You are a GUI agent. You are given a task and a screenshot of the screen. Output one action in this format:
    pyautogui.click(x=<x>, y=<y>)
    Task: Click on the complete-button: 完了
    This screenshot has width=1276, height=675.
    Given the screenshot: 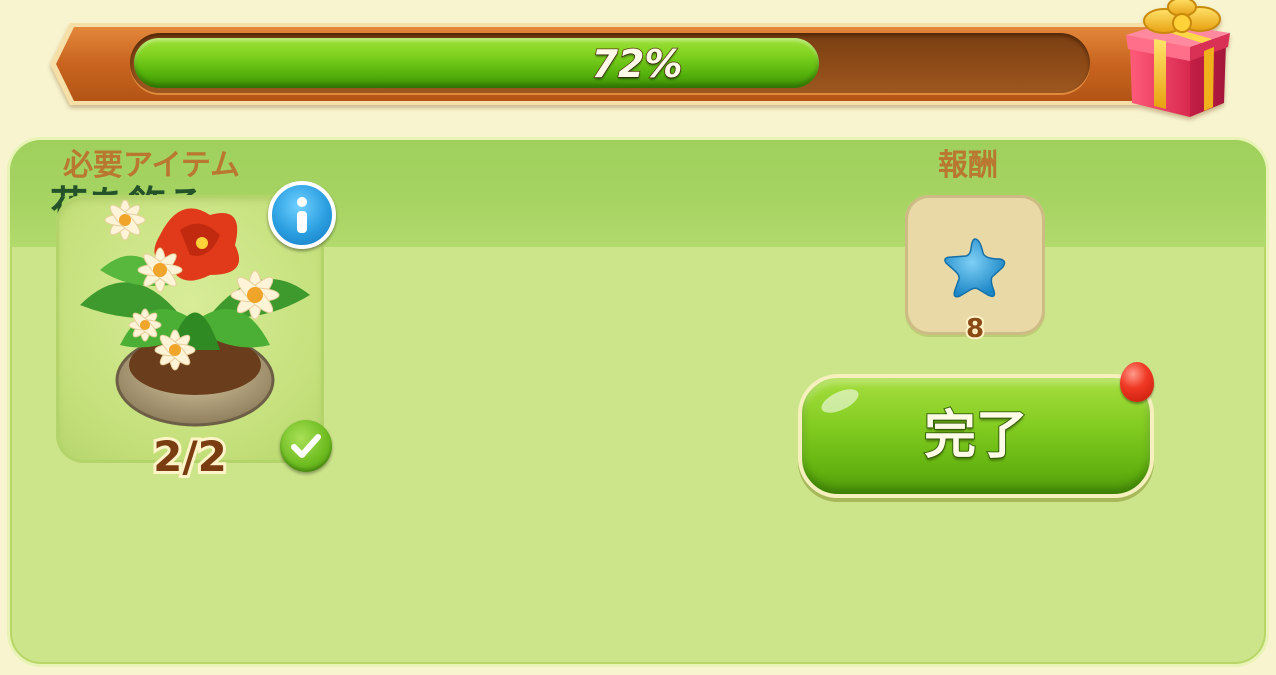 What is the action you would take?
    pyautogui.click(x=976, y=436)
    